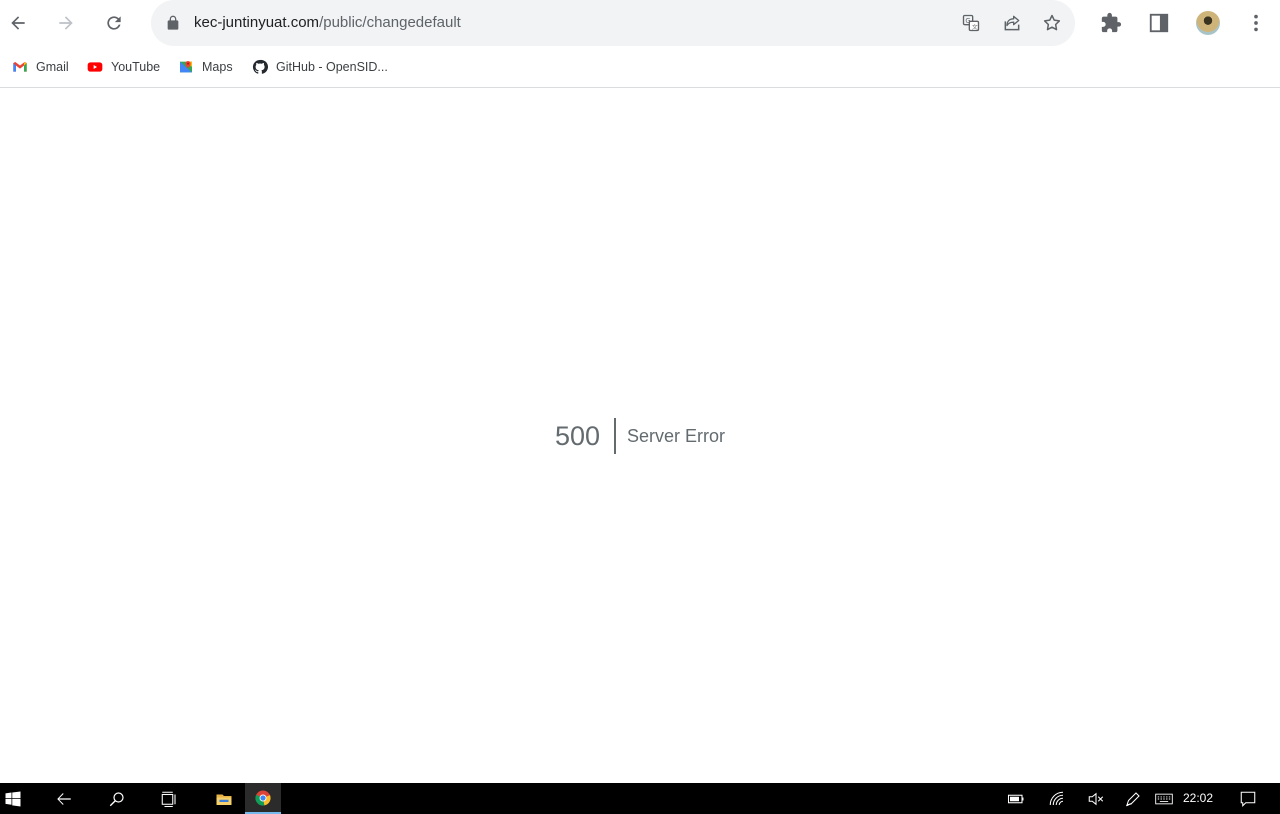 The image size is (1280, 814). What do you see at coordinates (390, 22) in the screenshot?
I see `url-path: /public/changedefault` at bounding box center [390, 22].